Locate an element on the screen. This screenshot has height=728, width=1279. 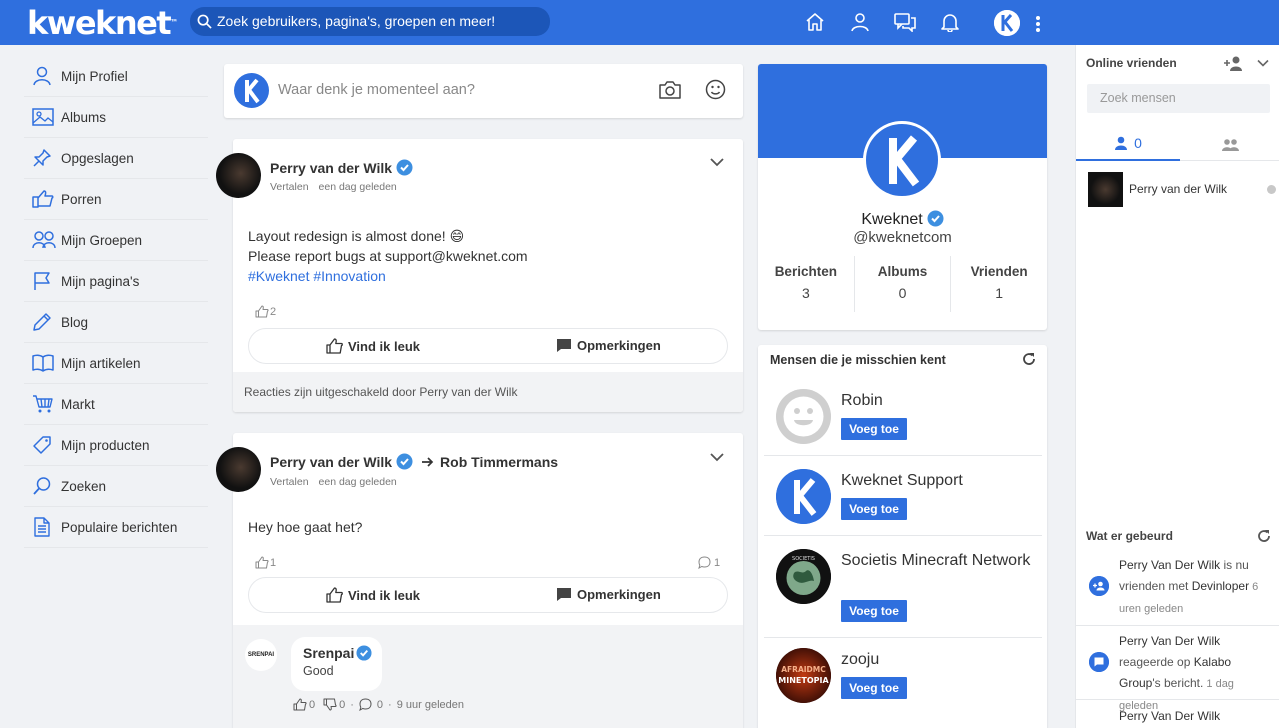
profile-stats: Berichten 3 Albums 0 Vrienden 1 is located at coordinates (902, 284).